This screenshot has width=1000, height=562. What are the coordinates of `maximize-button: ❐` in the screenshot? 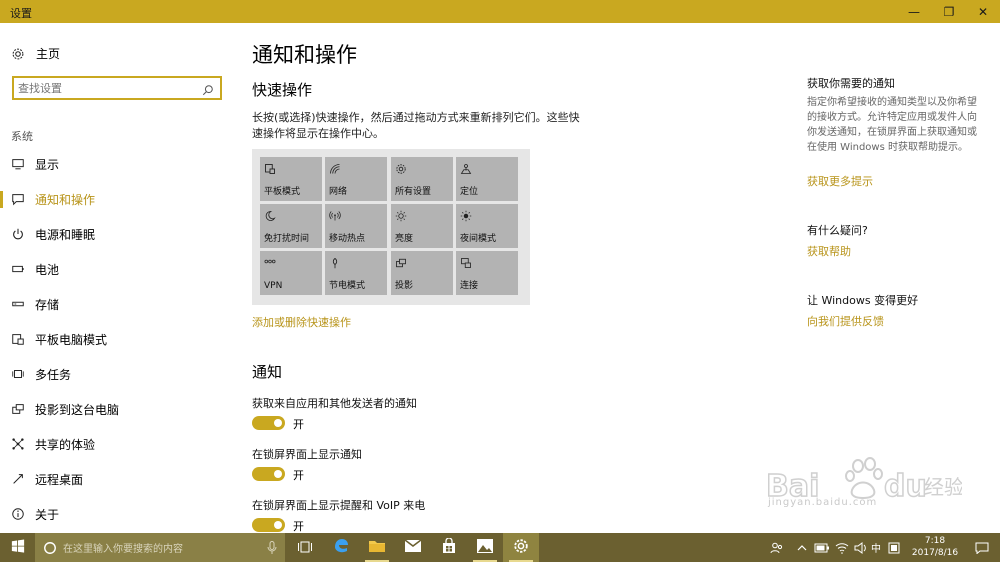 It's located at (949, 11).